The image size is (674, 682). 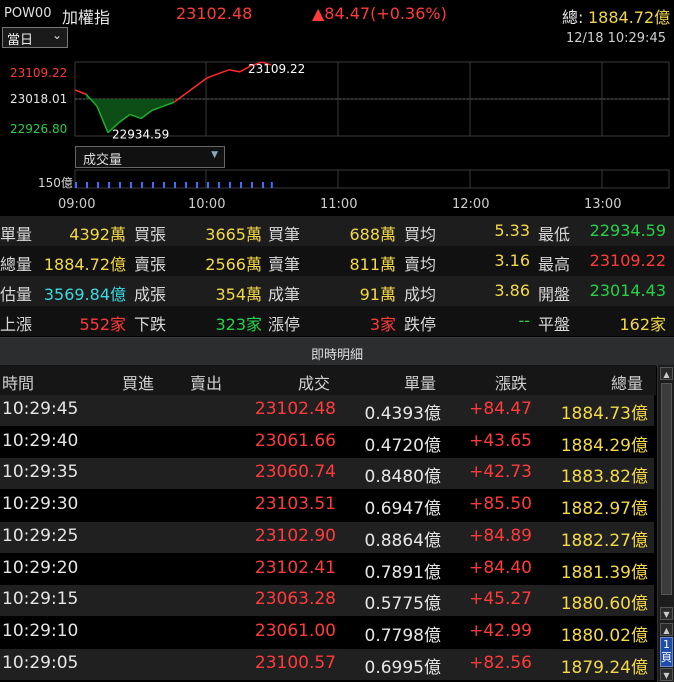 What do you see at coordinates (666, 373) in the screenshot?
I see `scroll-up-icon: ▲` at bounding box center [666, 373].